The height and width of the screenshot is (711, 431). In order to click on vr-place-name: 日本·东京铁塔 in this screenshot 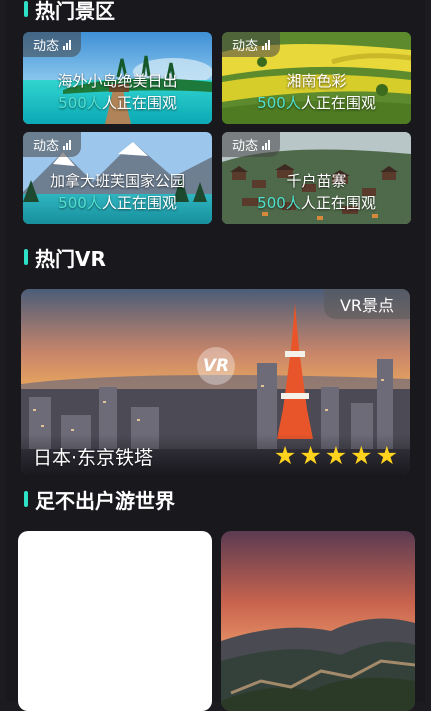, I will do `click(93, 458)`.